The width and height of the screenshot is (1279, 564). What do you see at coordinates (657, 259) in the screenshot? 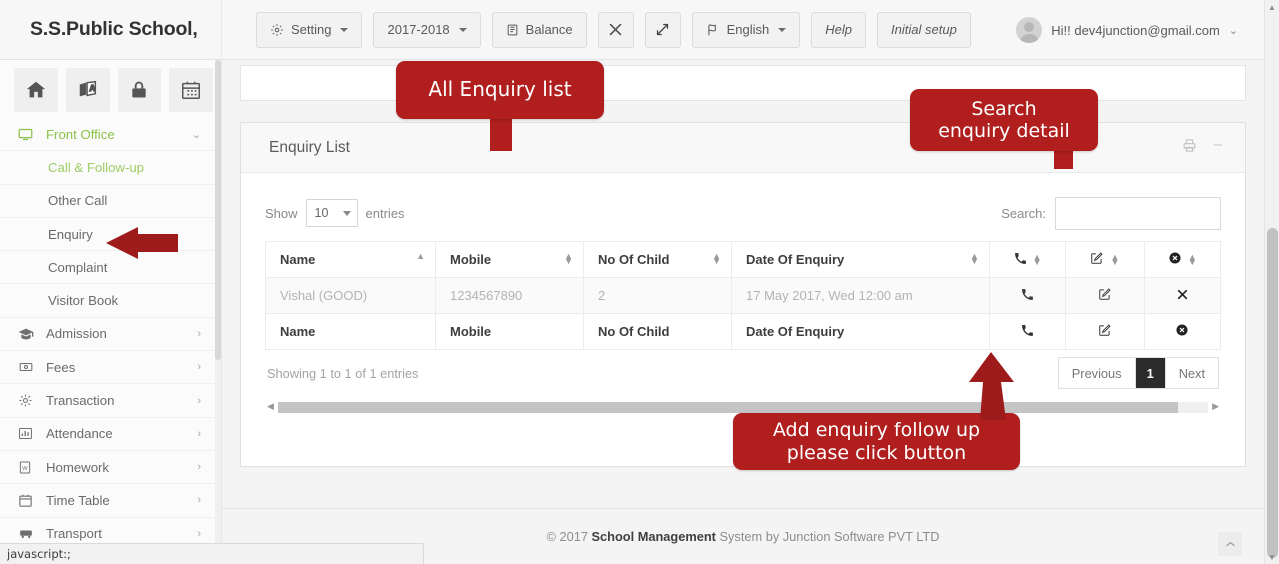
I see `column-header-no-of-child: No Of Child ▲ ▼` at bounding box center [657, 259].